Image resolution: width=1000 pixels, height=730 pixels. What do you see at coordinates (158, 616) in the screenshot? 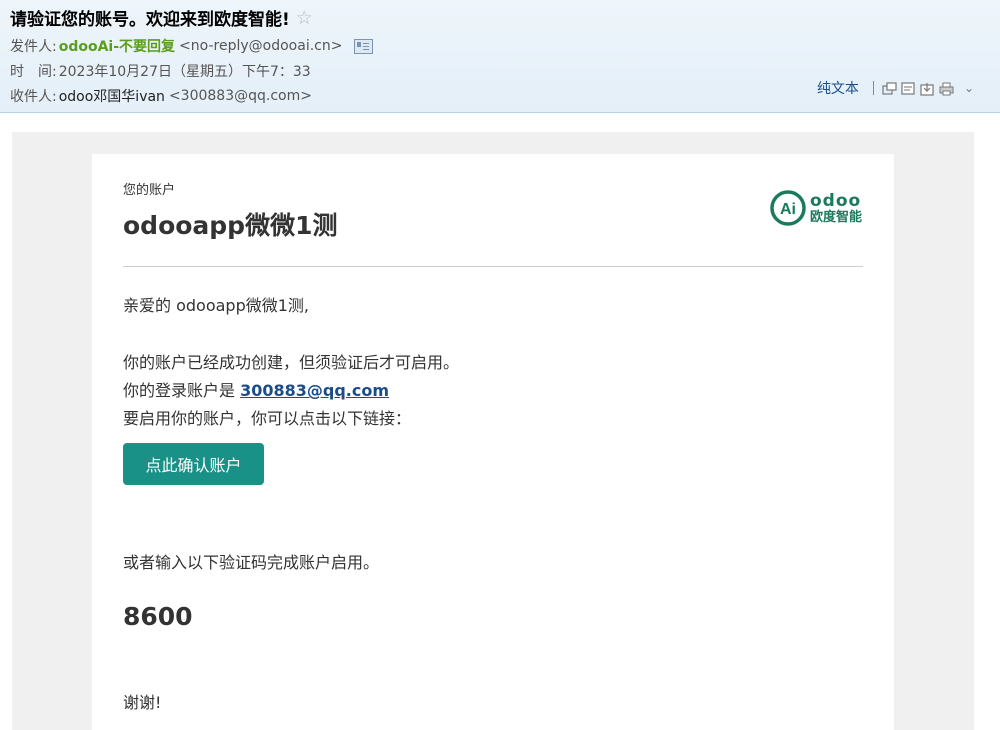
I see `verification-code: 8600` at bounding box center [158, 616].